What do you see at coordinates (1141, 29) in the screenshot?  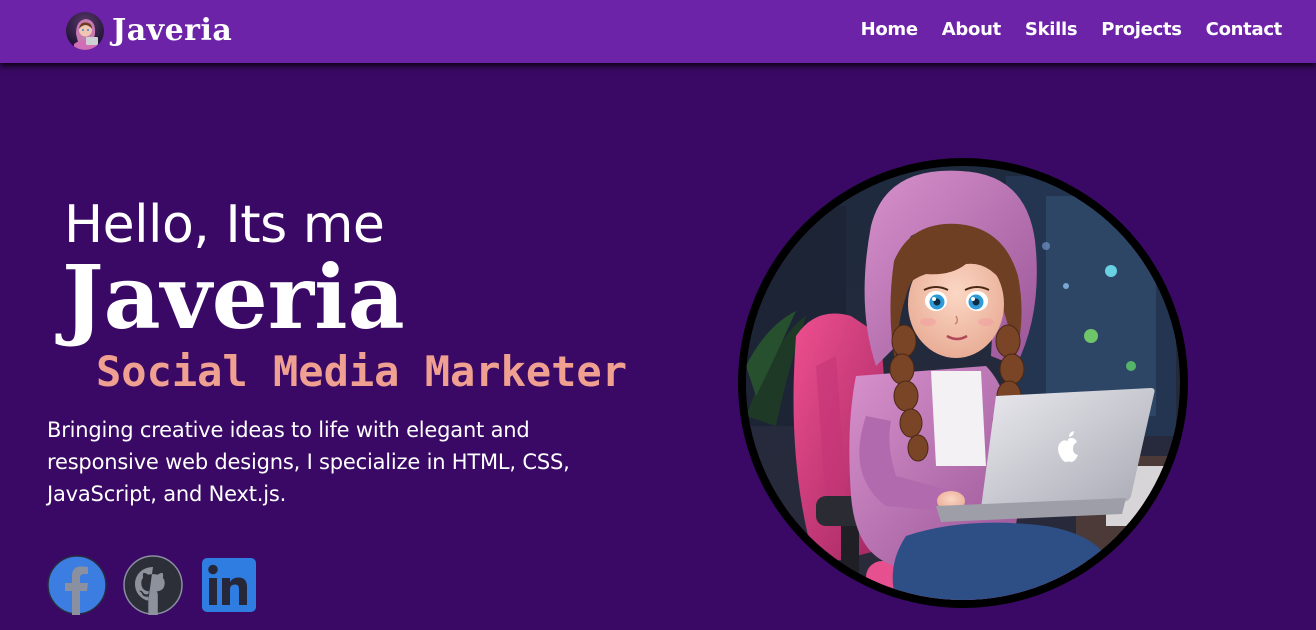 I see `nav-link-projects: Projects` at bounding box center [1141, 29].